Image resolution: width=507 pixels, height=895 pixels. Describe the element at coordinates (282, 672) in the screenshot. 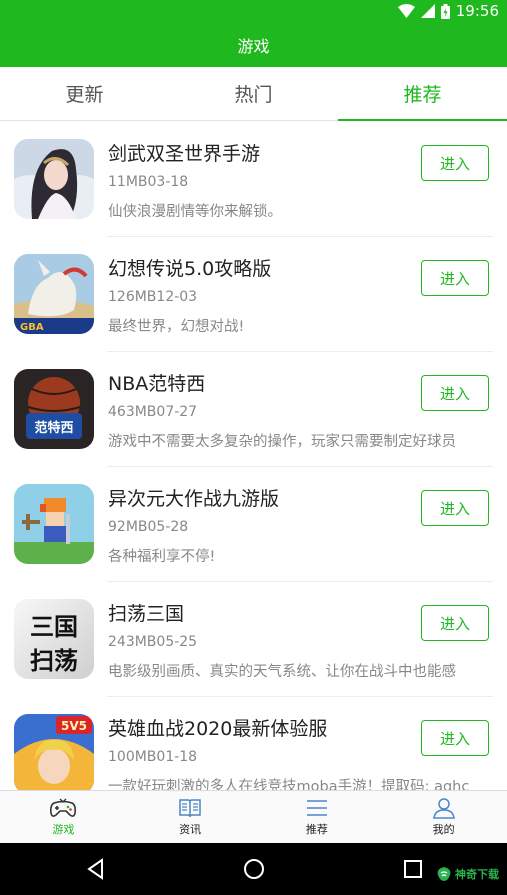

I see `game-description: 电影级别画质、真实的天气系统、让你在战斗中也能感` at that location.